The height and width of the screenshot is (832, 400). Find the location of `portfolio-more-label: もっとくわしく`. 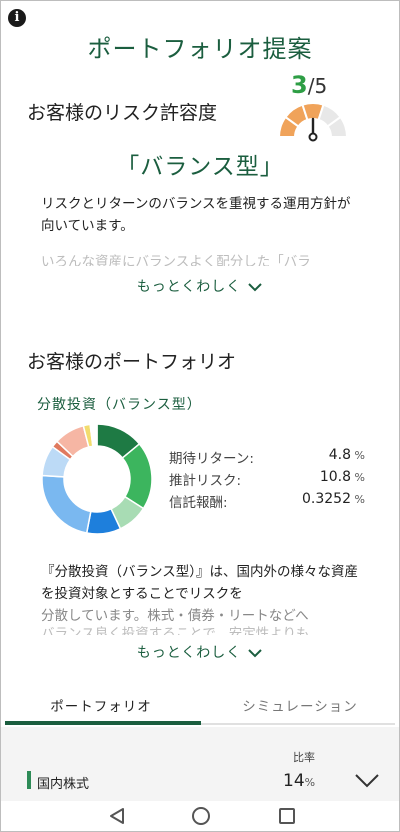

portfolio-more-label: もっとくわしく is located at coordinates (189, 653).